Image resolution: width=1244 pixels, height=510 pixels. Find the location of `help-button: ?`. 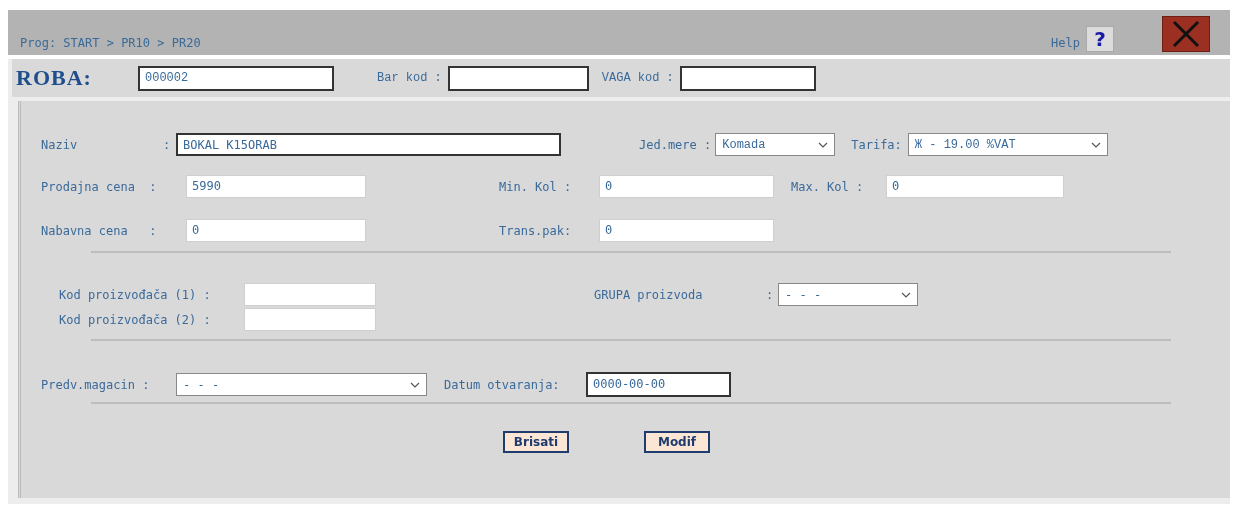

help-button: ? is located at coordinates (1100, 39).